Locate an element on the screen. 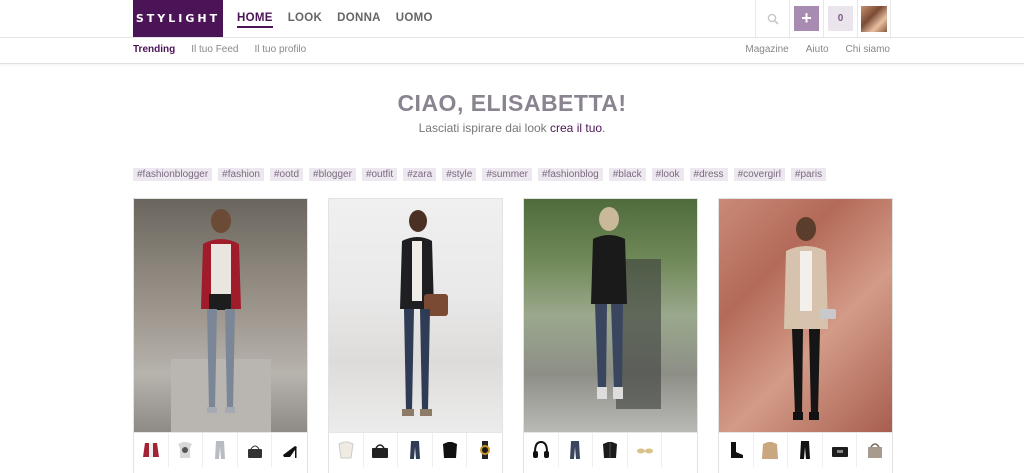 This screenshot has width=1024, height=473. hashtag: #fashionblog is located at coordinates (570, 174).